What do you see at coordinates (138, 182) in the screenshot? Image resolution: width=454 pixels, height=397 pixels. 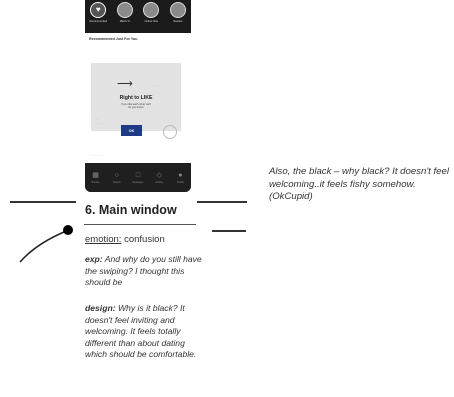 I see `nav-label: Messages` at bounding box center [138, 182].